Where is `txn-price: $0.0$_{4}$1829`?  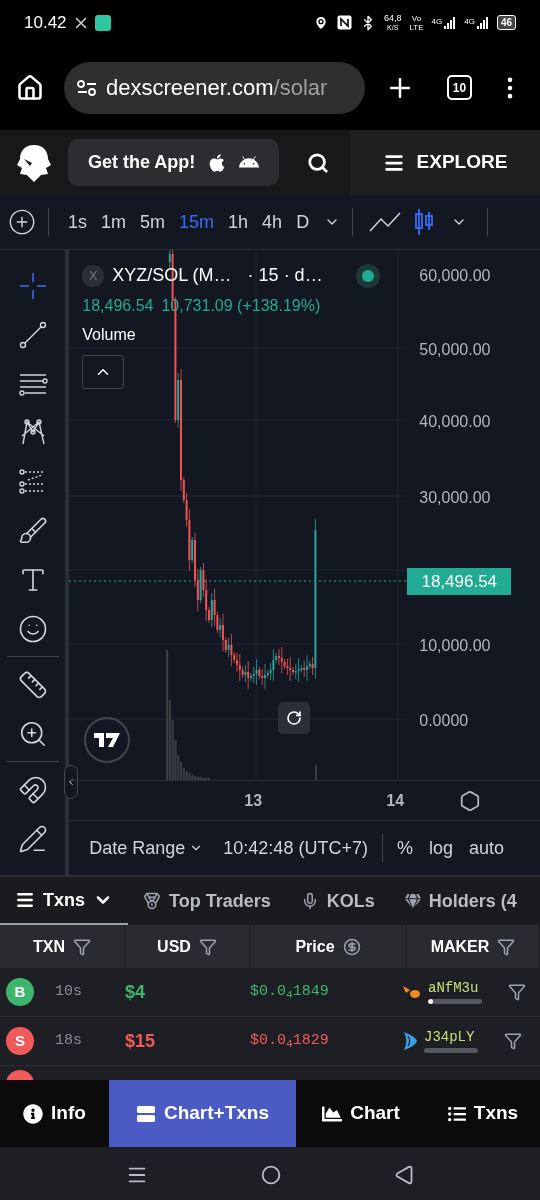 txn-price: $0.0$_{4}$1829 is located at coordinates (290, 1041).